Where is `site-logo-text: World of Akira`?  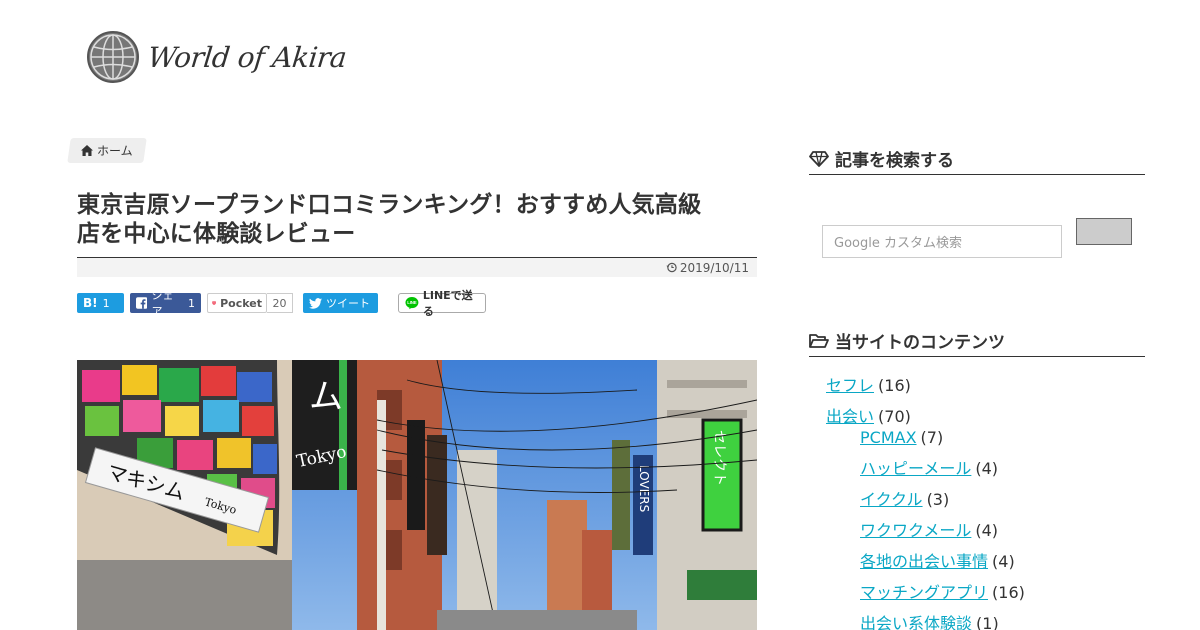
site-logo-text: World of Akira is located at coordinates (247, 57).